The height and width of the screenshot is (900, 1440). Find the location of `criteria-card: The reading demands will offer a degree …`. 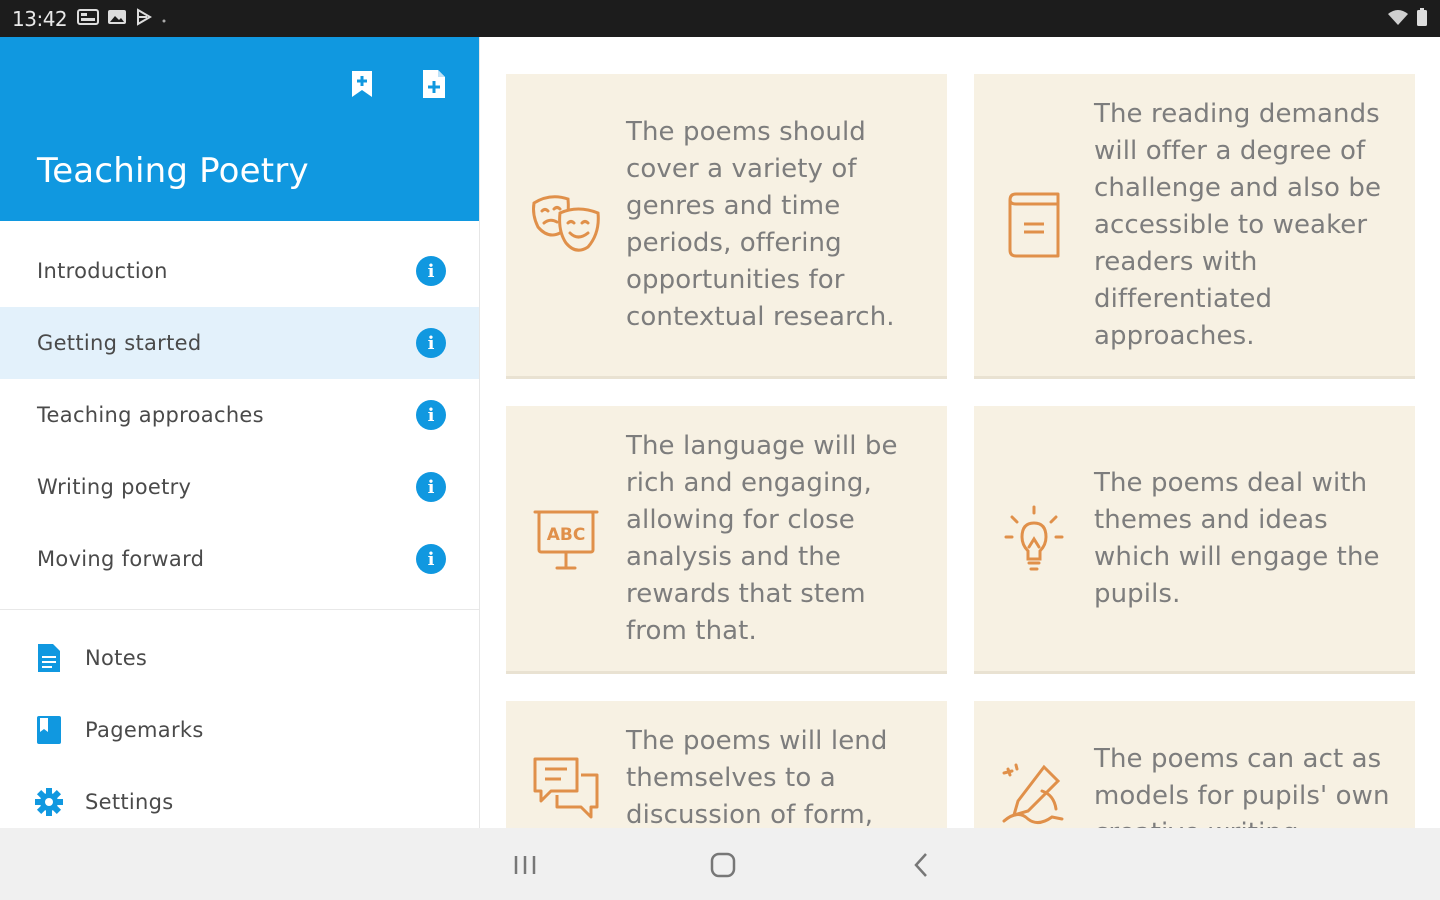

criteria-card: The reading demands will offer a degree … is located at coordinates (1194, 226).